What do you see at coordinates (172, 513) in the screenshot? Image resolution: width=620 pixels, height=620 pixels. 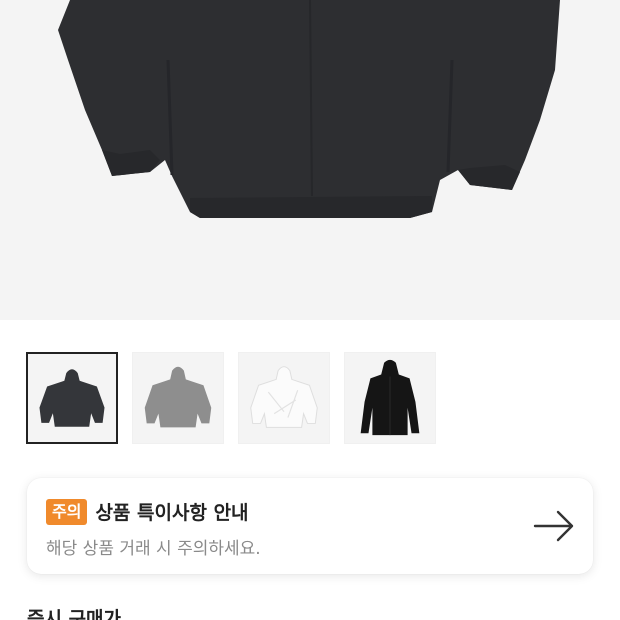 I see `notice-title: 상품 특이사항 안내` at bounding box center [172, 513].